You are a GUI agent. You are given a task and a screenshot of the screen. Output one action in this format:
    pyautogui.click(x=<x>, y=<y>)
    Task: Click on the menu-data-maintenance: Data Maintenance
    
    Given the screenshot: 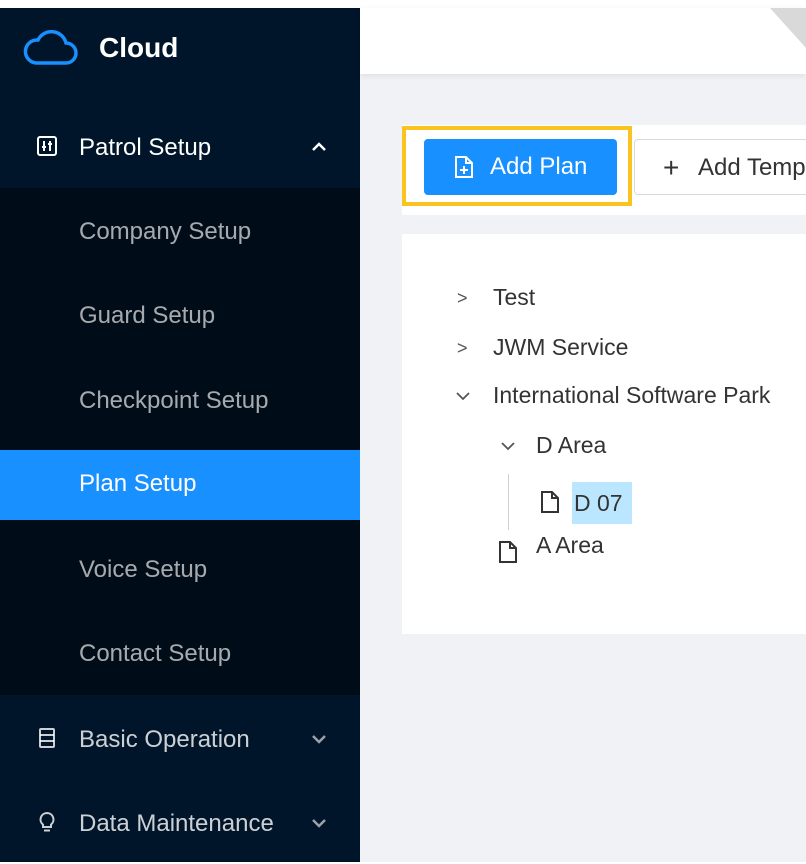 What is the action you would take?
    pyautogui.click(x=180, y=824)
    